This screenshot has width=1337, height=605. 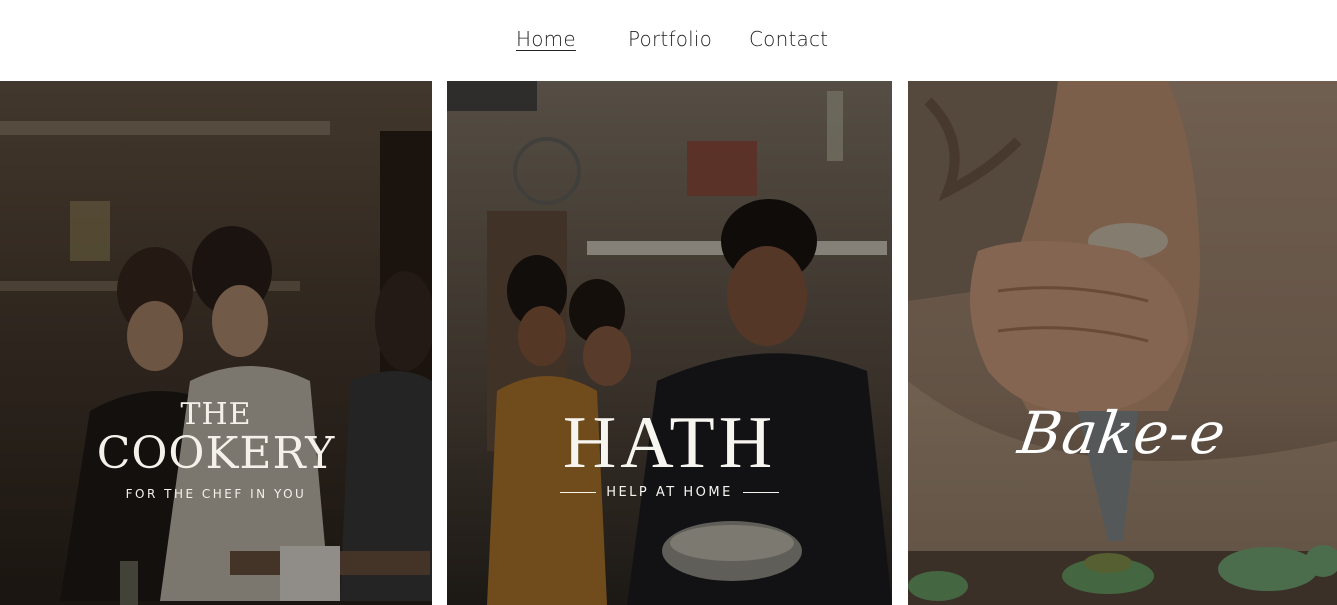 What do you see at coordinates (788, 39) in the screenshot?
I see `nav-link-contact: Contact` at bounding box center [788, 39].